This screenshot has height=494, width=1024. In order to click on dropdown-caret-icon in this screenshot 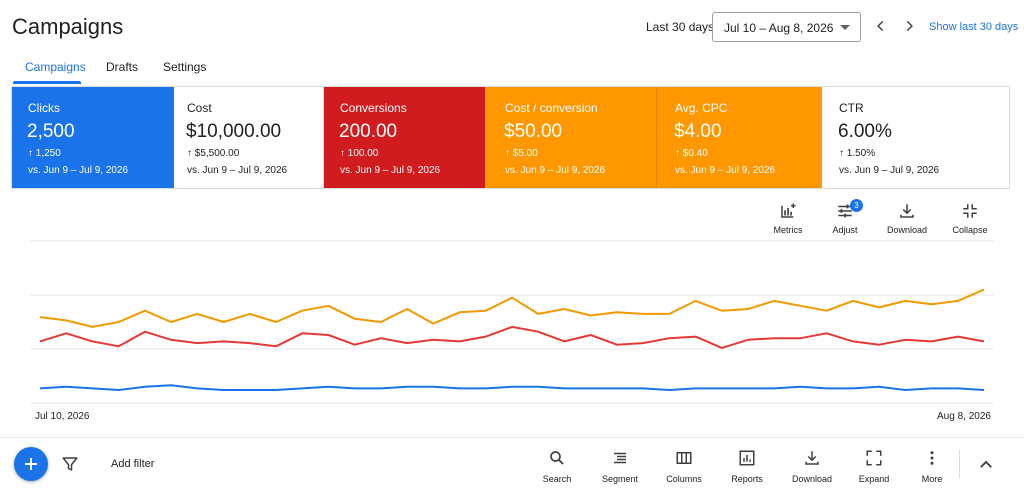, I will do `click(845, 27)`.